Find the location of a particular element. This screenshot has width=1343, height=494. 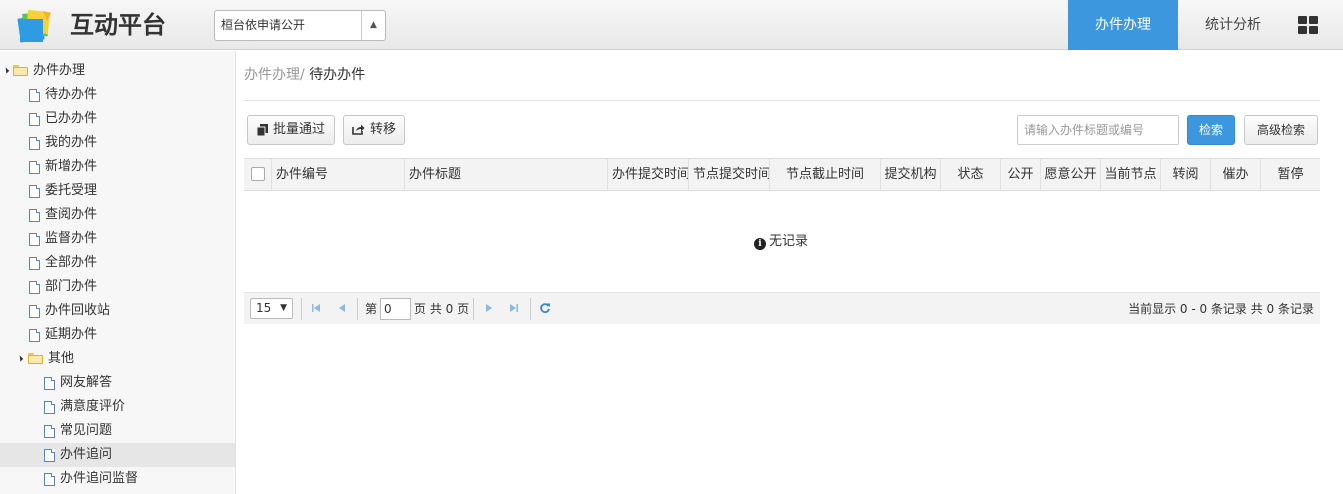

sidebar-item-label: 我的办件 is located at coordinates (71, 142).